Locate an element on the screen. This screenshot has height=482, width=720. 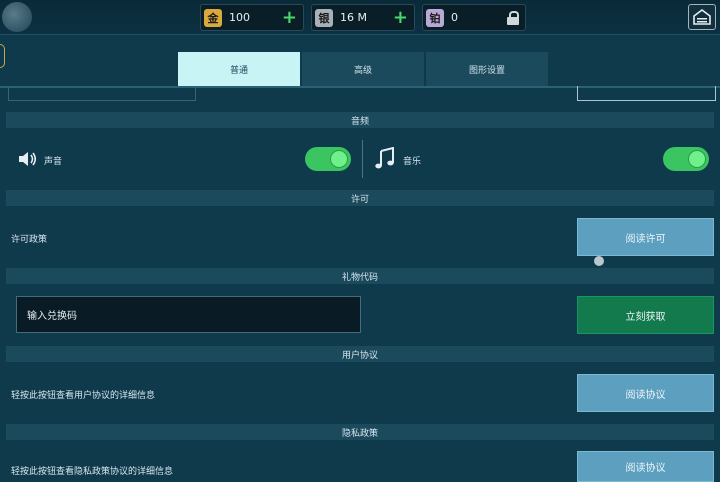
section-header-privacy: 隐私政策 is located at coordinates (360, 432).